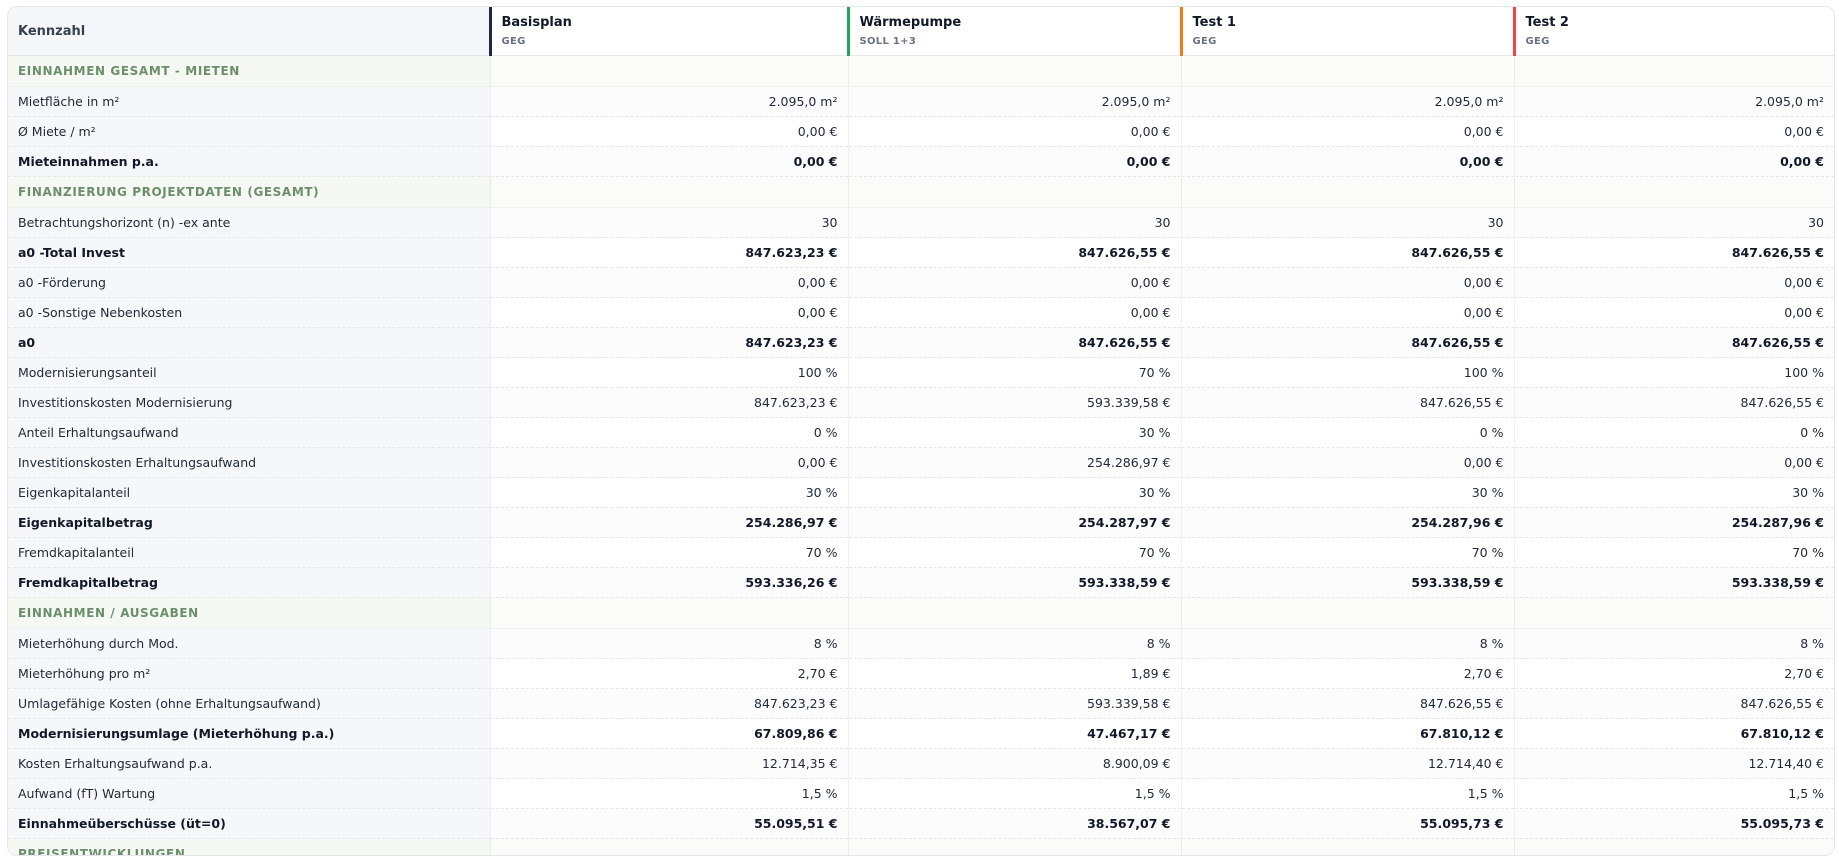 This screenshot has width=1839, height=856. I want to click on value-cell: 67.810,12 €, so click(1347, 734).